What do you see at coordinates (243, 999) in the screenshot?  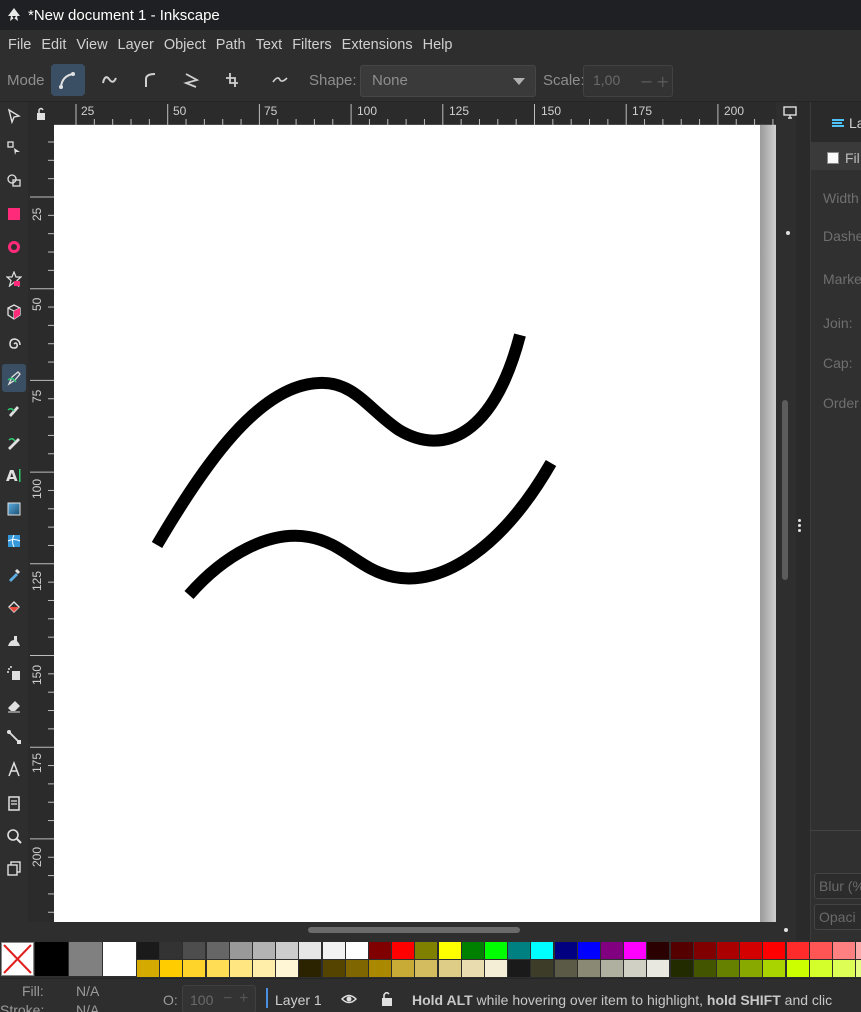 I see `opacity-increment-button: +` at bounding box center [243, 999].